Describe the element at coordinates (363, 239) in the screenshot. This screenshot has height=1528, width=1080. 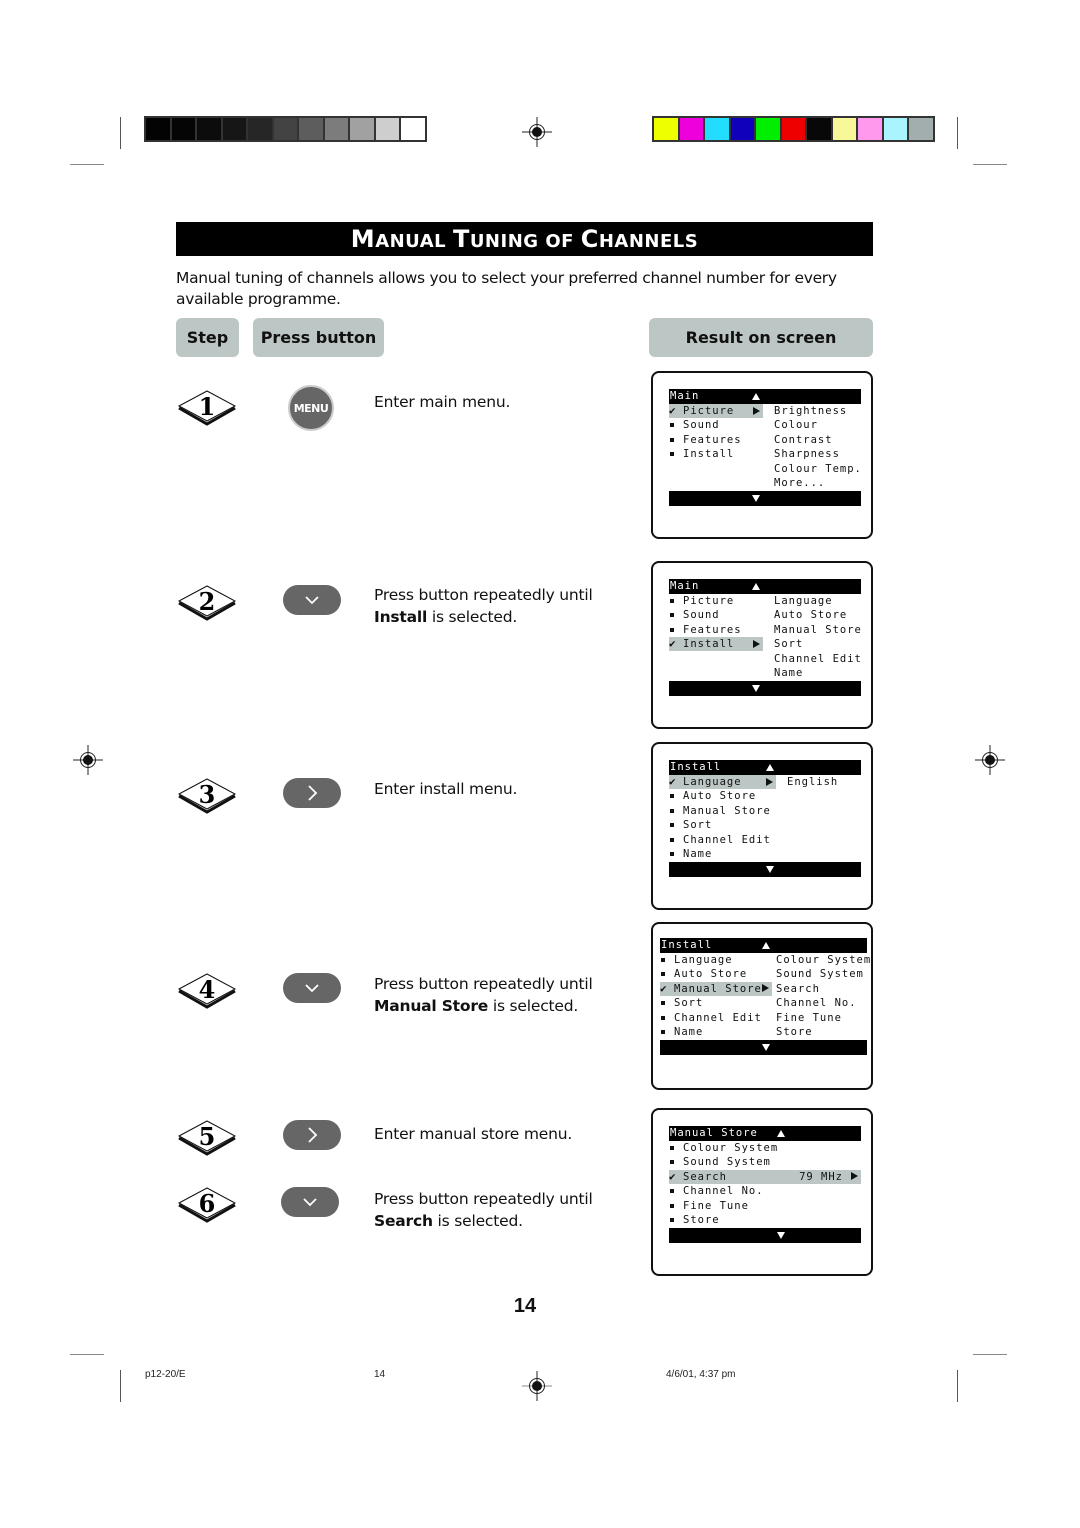
I see `title-capital: M` at that location.